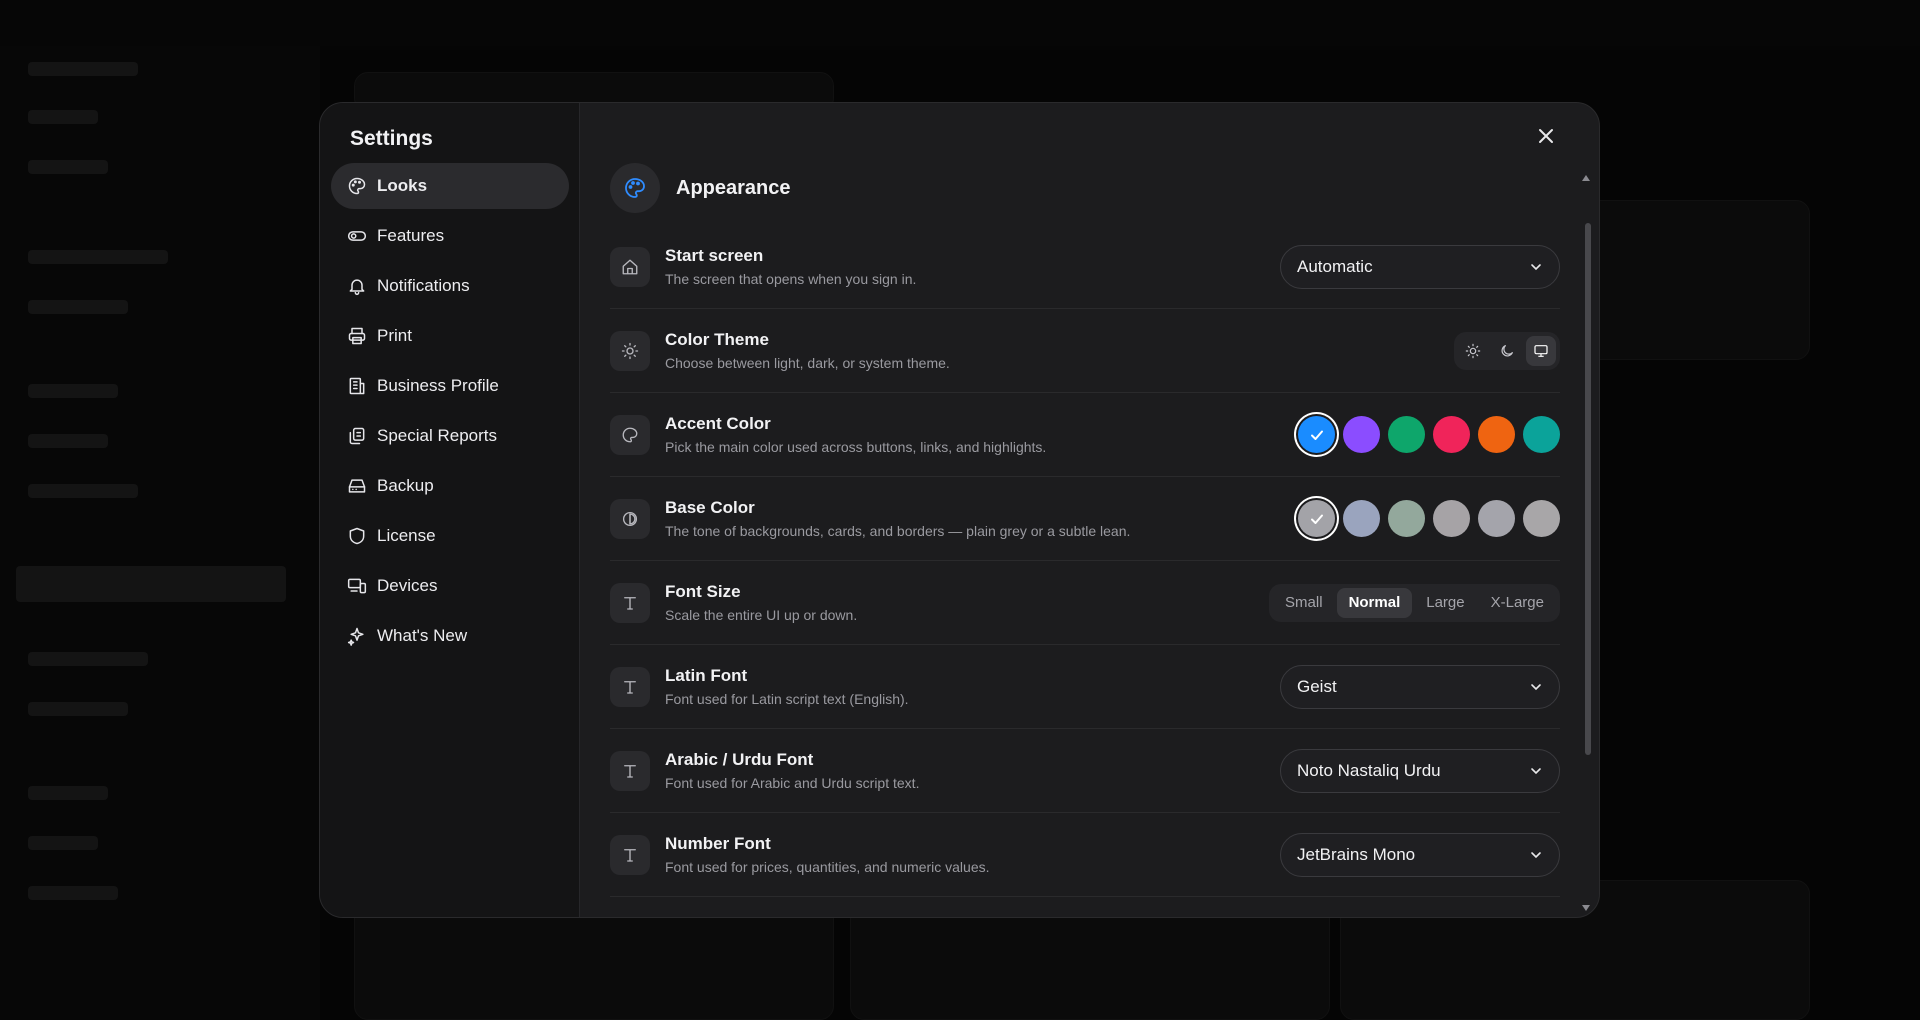  I want to click on base-color-swatches, so click(1429, 518).